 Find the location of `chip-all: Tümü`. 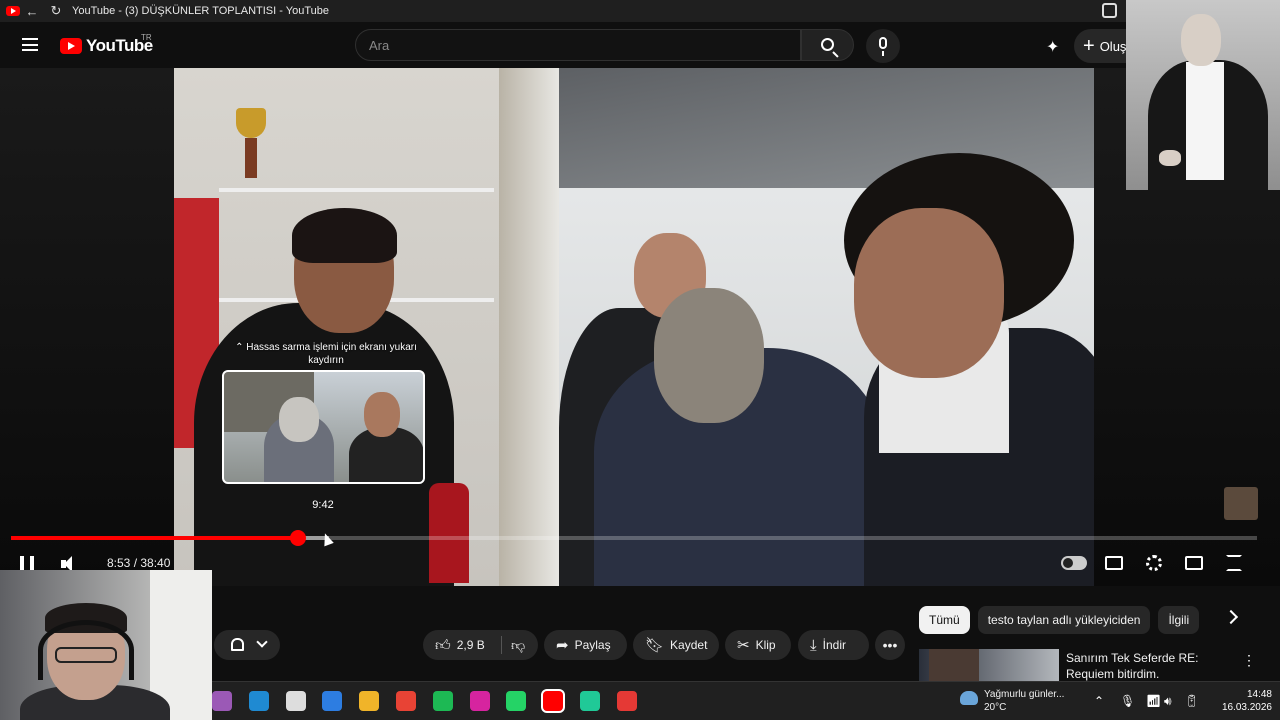

chip-all: Tümü is located at coordinates (944, 620).